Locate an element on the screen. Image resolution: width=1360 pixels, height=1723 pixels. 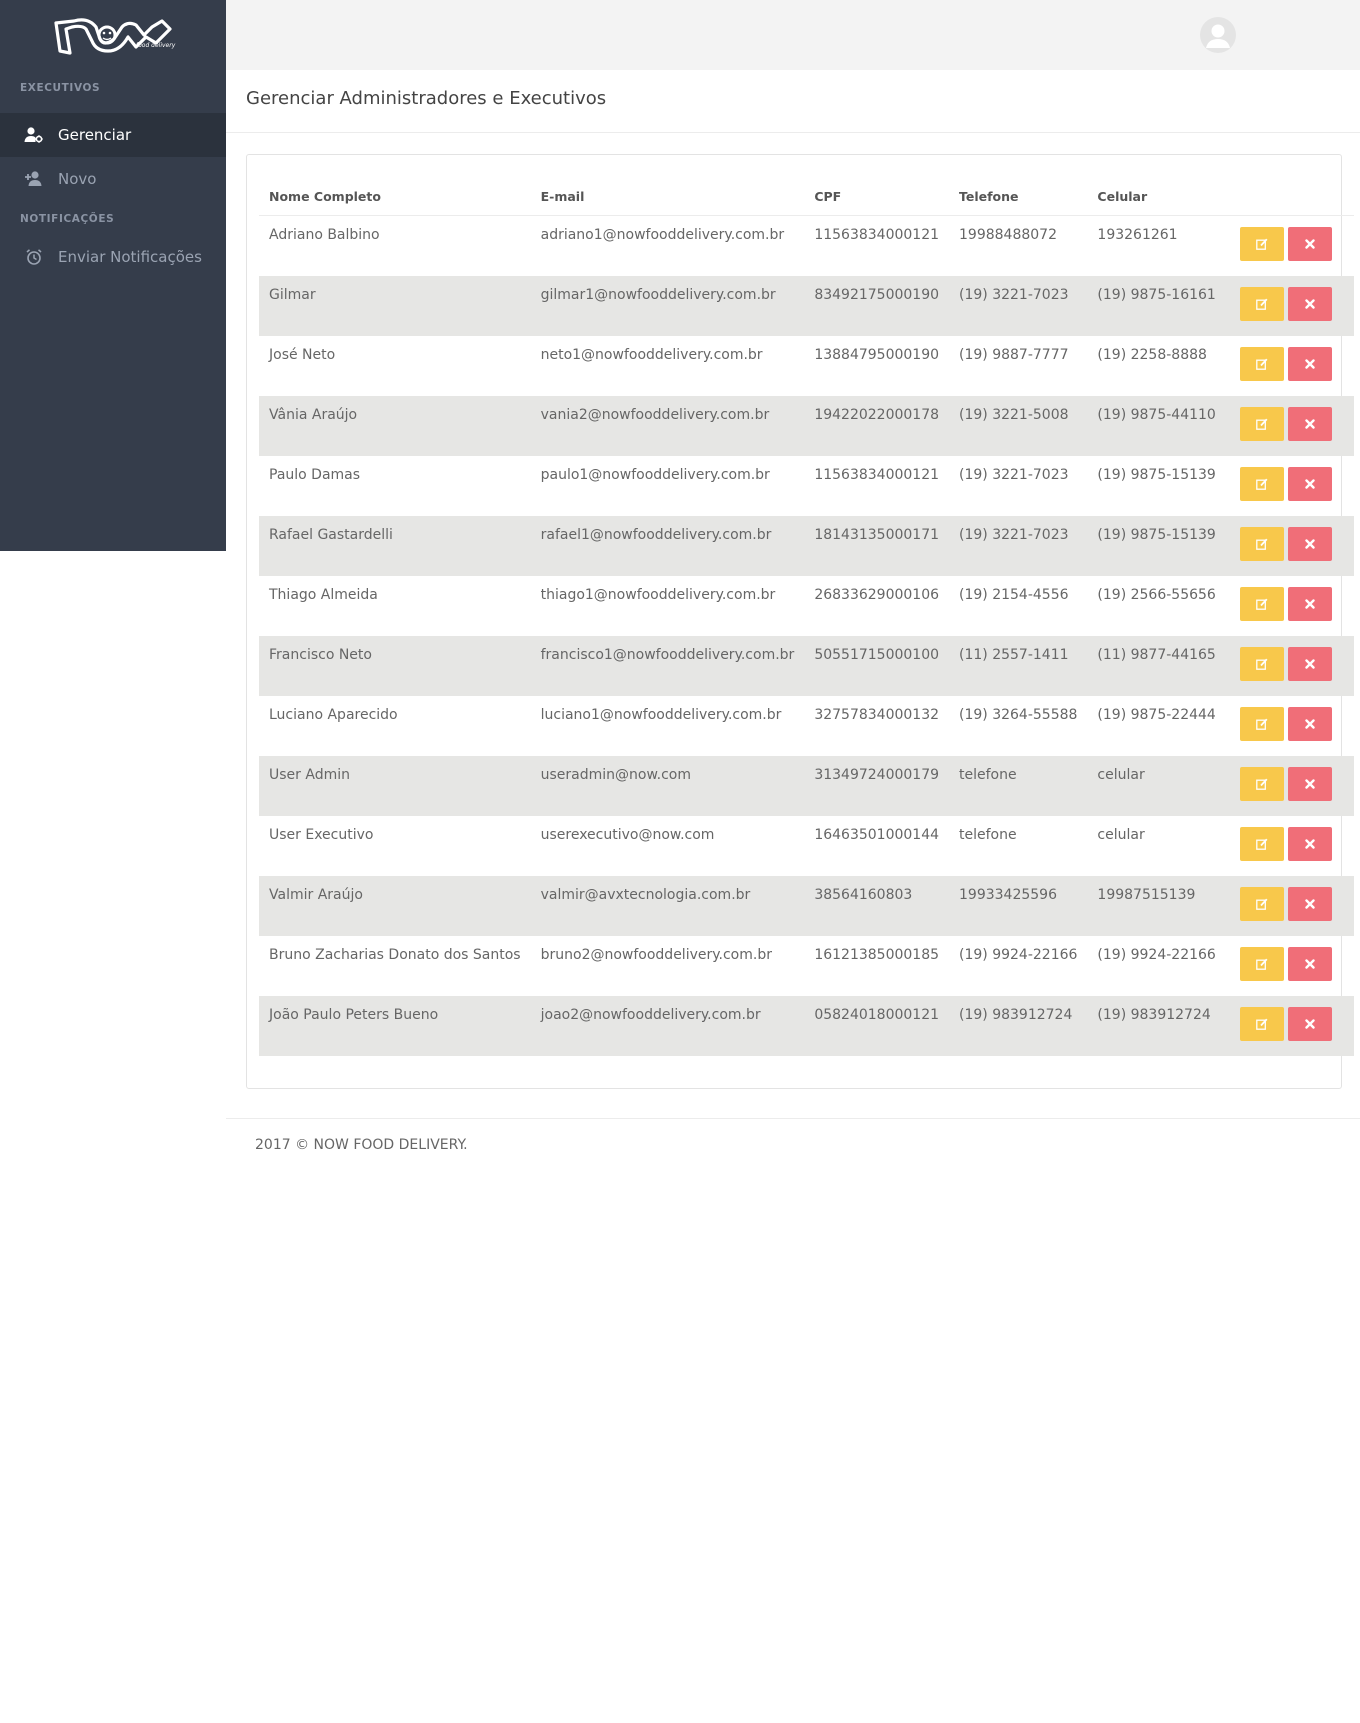
nav-item-novo: Novo is located at coordinates (113, 179).